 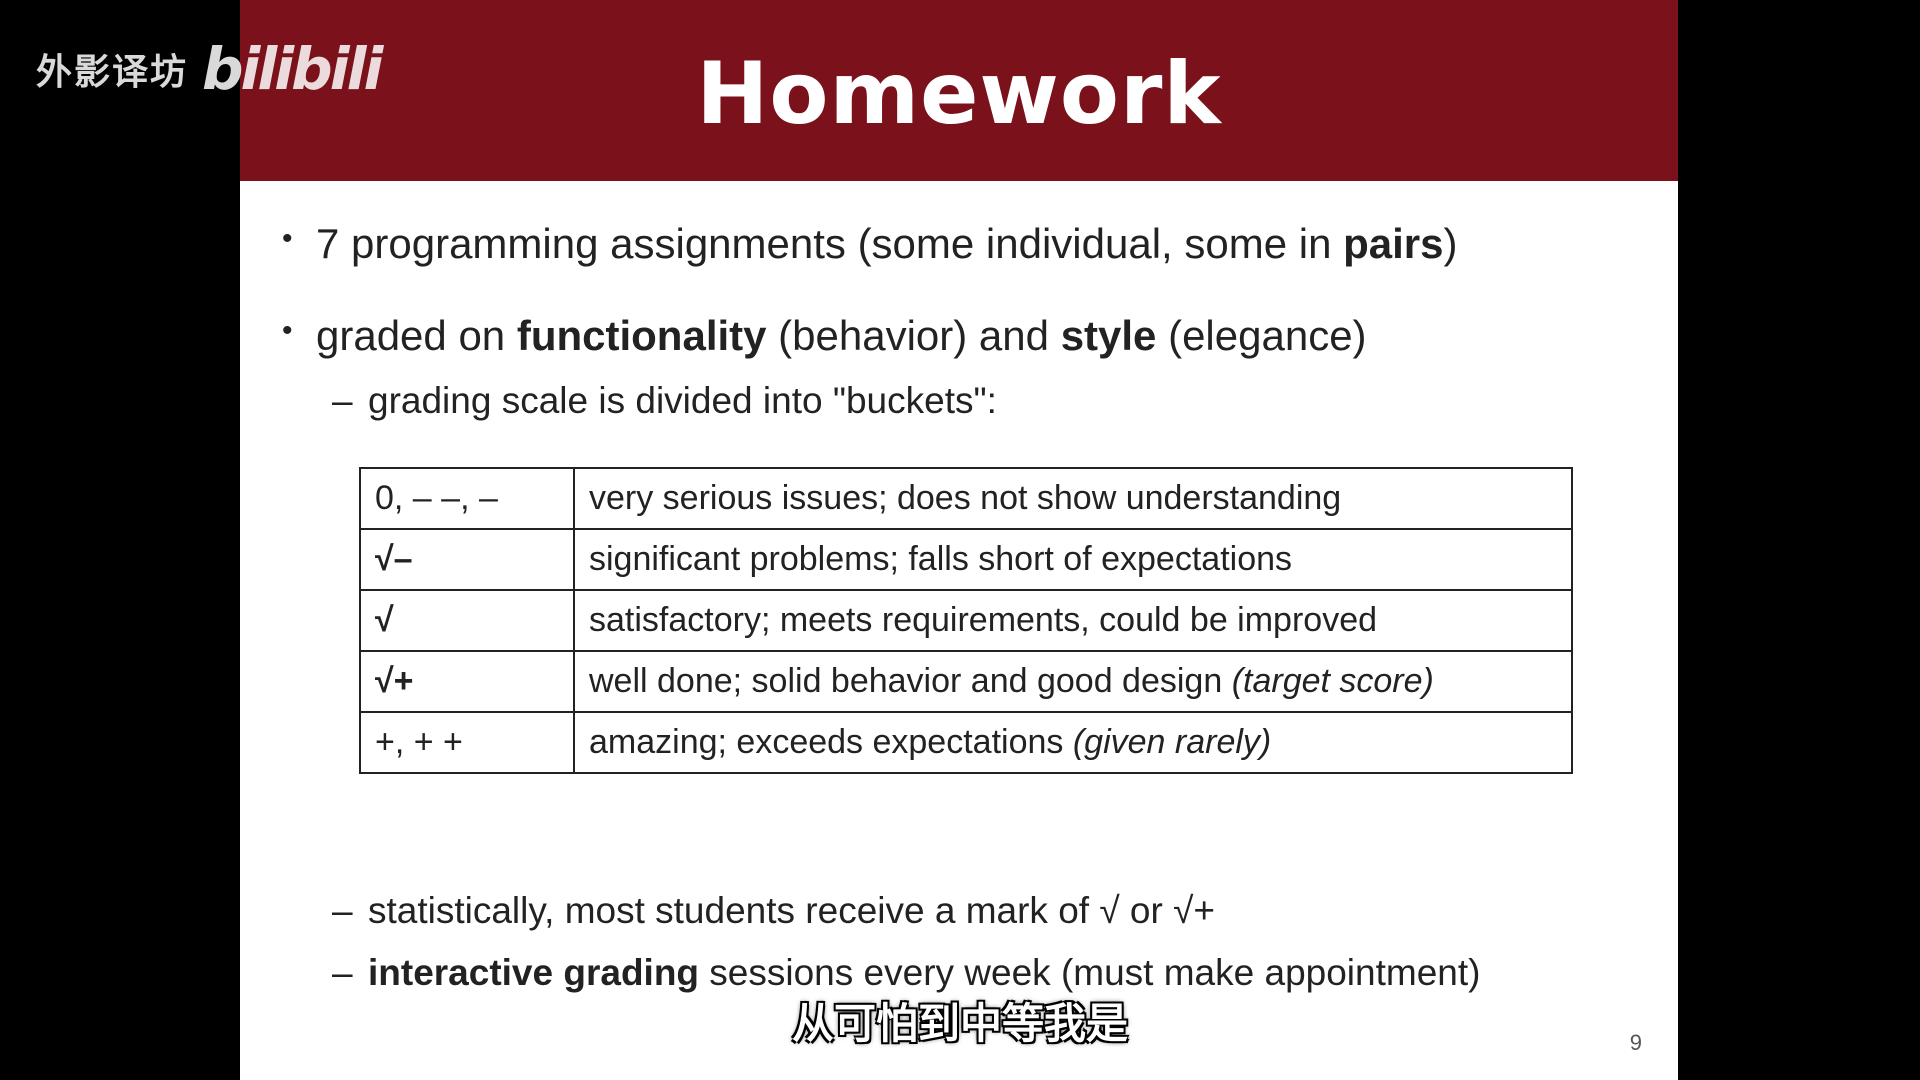 I want to click on bilibili-logo: bilibili, so click(x=292, y=69).